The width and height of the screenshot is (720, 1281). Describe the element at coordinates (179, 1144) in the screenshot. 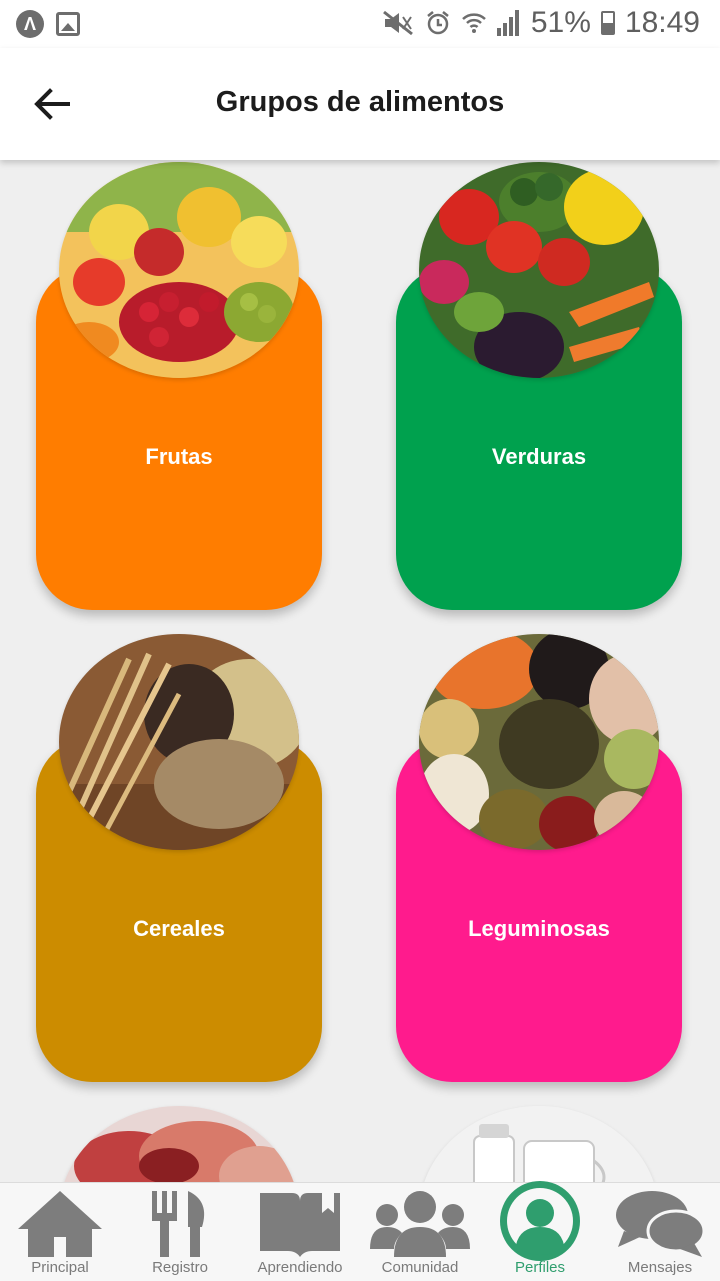

I see `meat-image` at that location.